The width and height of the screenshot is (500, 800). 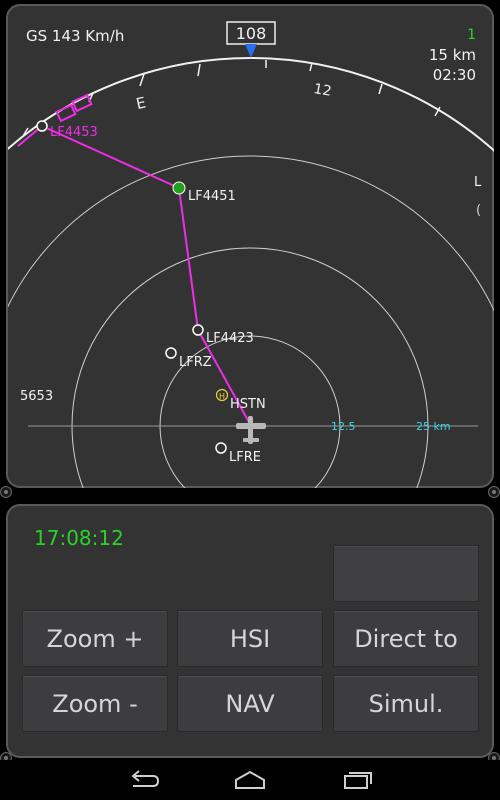 What do you see at coordinates (251, 51) in the screenshot?
I see `heading-marker-icon` at bounding box center [251, 51].